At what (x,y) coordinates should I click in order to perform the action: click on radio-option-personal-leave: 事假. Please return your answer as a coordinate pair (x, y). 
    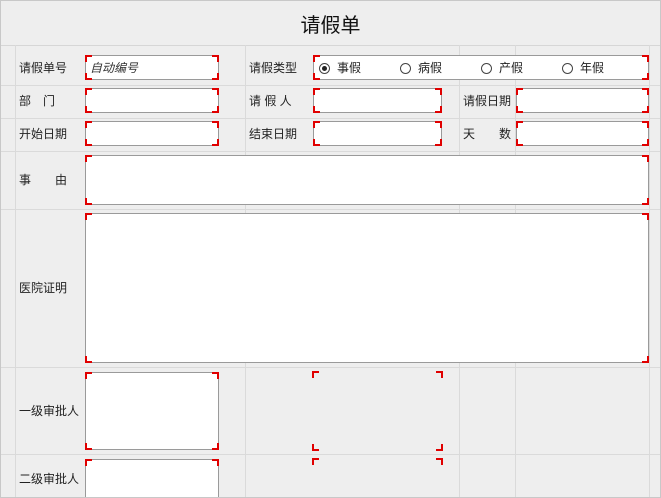
    Looking at the image, I should click on (340, 68).